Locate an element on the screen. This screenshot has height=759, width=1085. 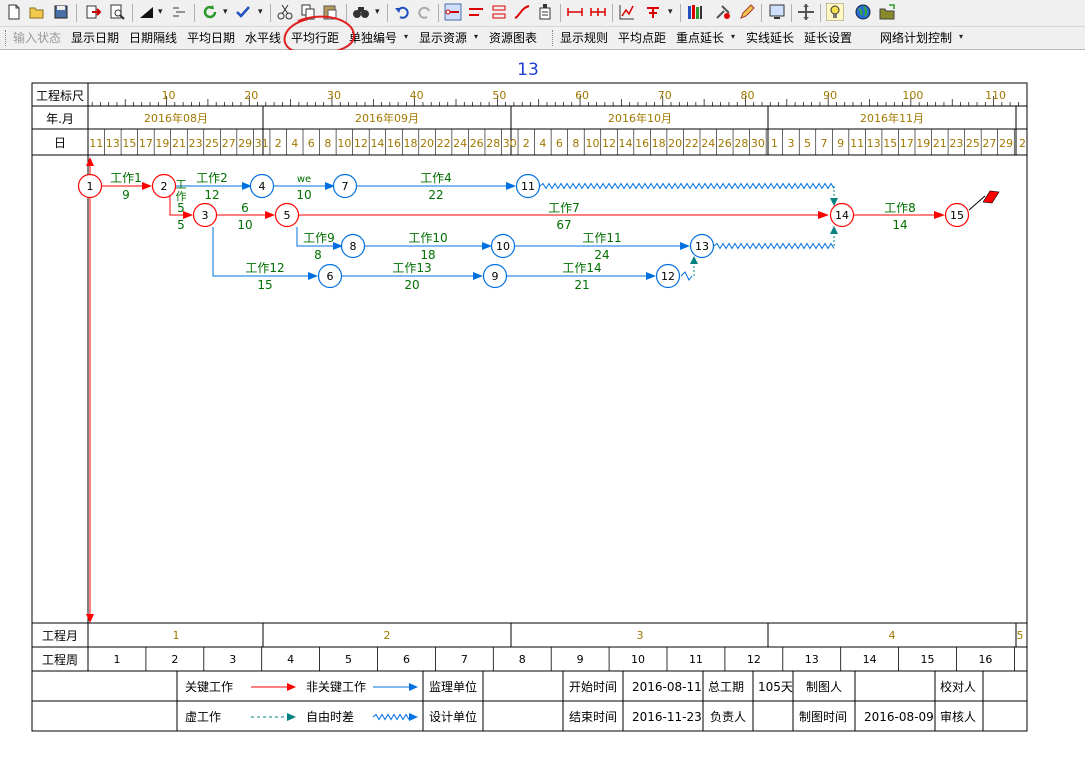
horizontal-line-button: 水平线 is located at coordinates (263, 38).